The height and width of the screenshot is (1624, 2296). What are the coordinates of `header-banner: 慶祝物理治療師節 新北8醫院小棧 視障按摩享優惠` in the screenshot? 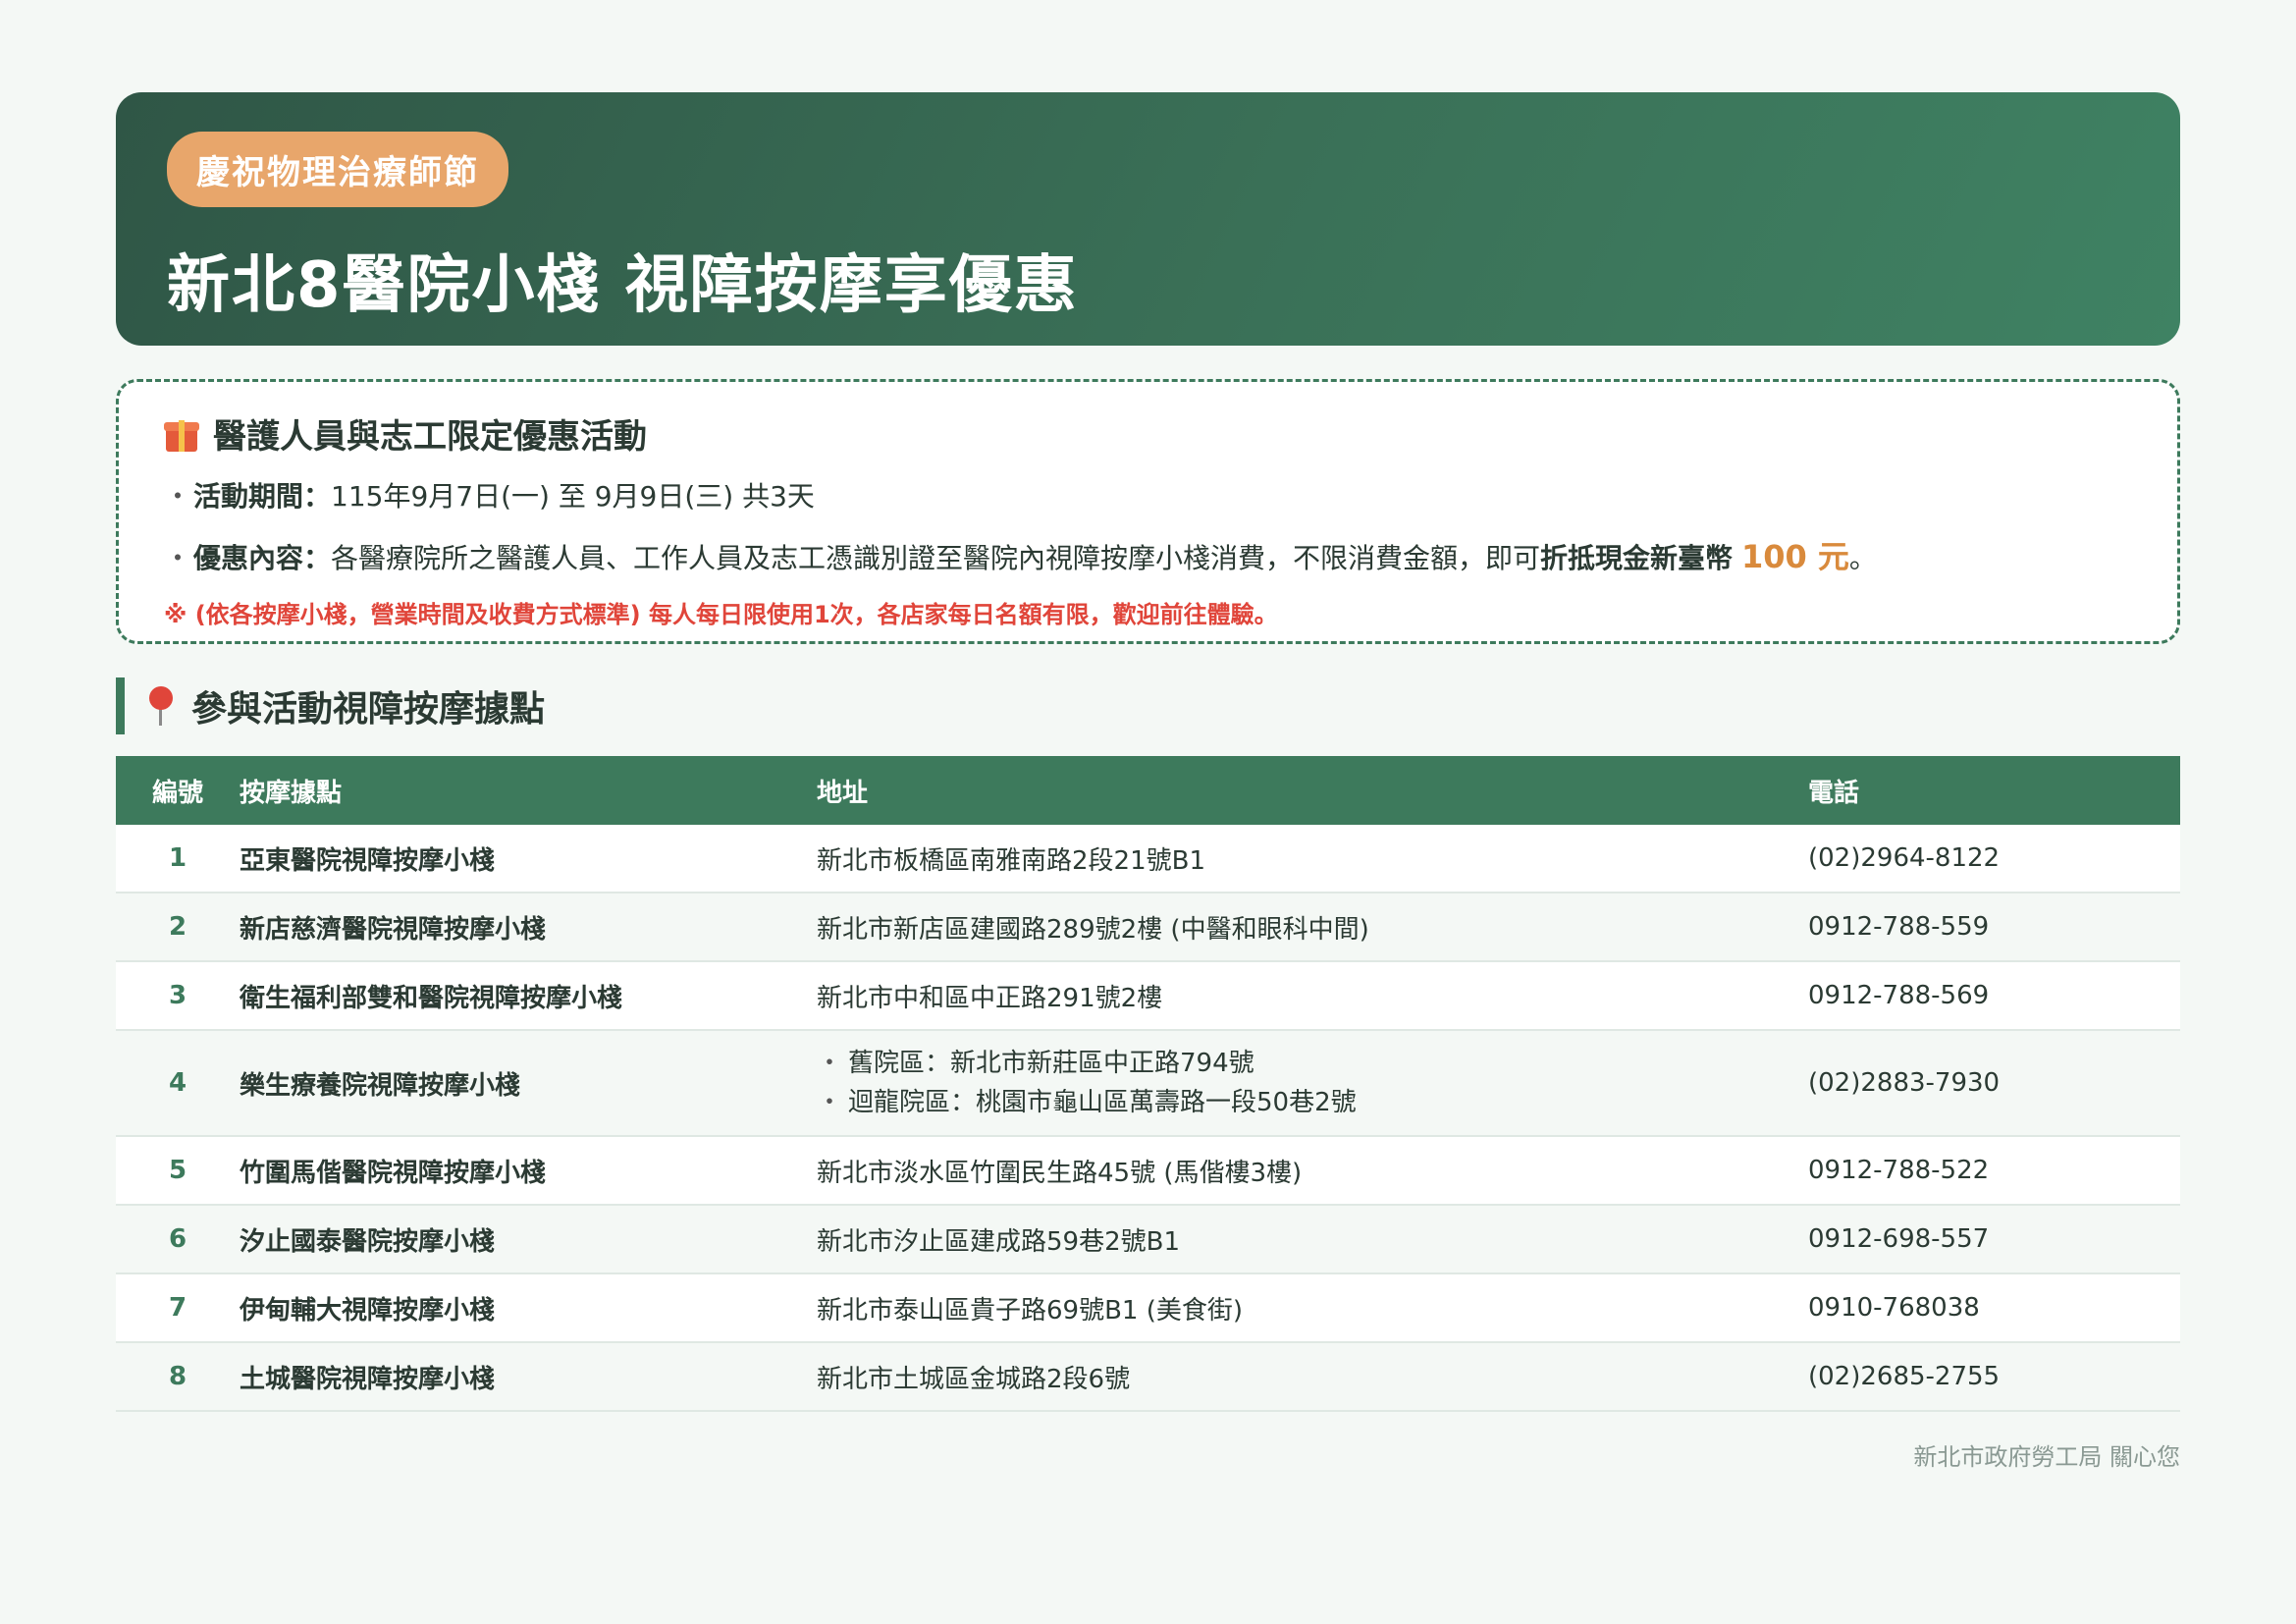 It's located at (1148, 219).